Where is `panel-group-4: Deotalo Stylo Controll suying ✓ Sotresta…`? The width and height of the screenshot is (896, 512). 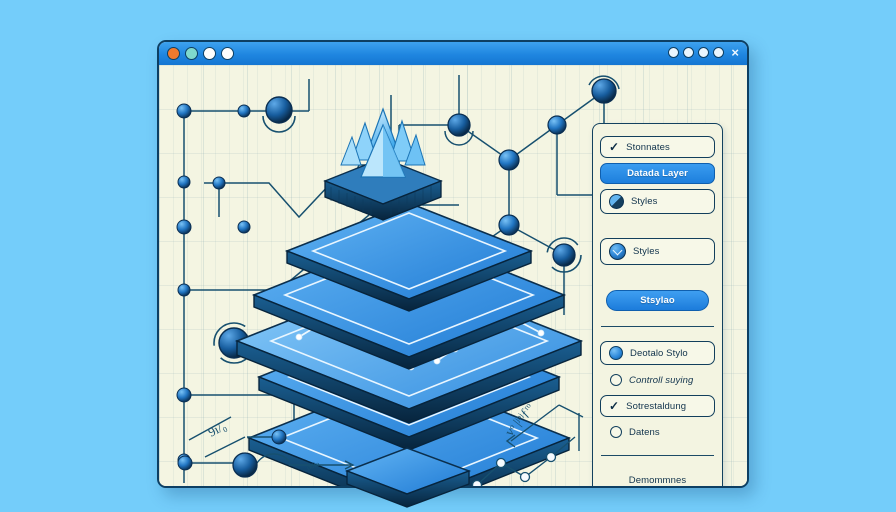 panel-group-4: Deotalo Stylo Controll suying ✓ Sotresta… is located at coordinates (657, 391).